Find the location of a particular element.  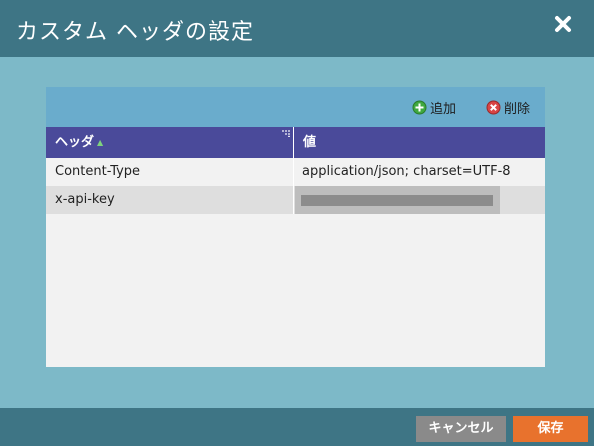

close-icon is located at coordinates (563, 24).